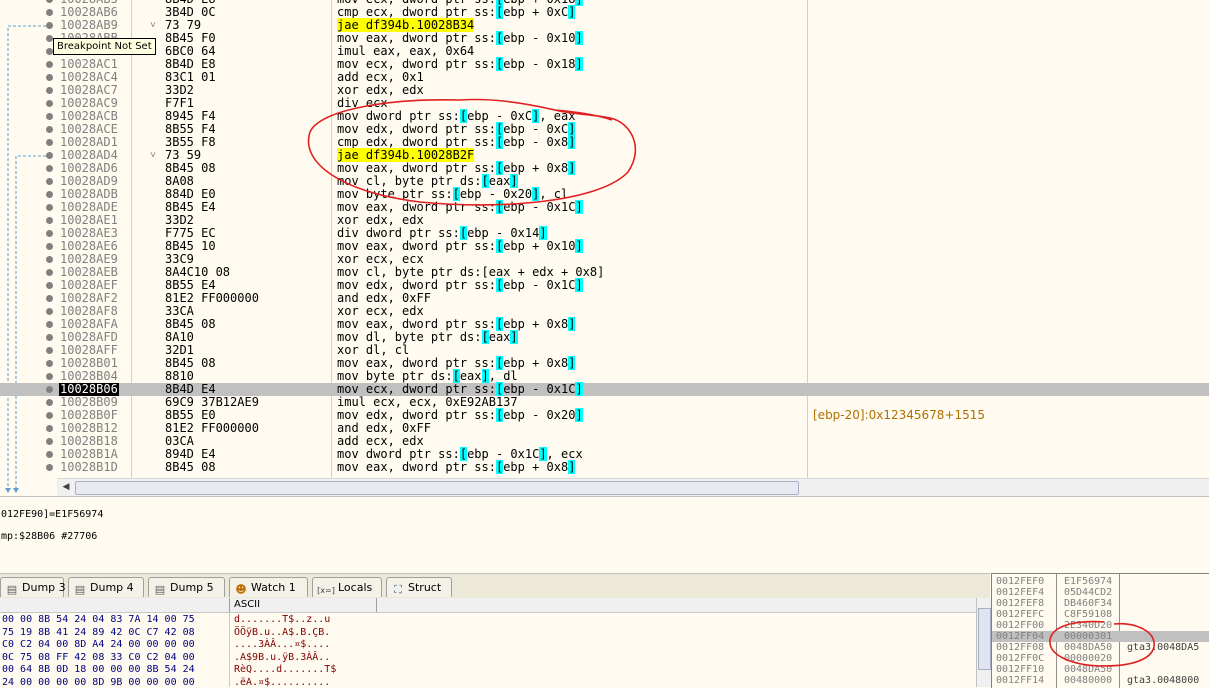 The width and height of the screenshot is (1209, 688). Describe the element at coordinates (273, 587) in the screenshot. I see `tab-label: Watch 1` at that location.